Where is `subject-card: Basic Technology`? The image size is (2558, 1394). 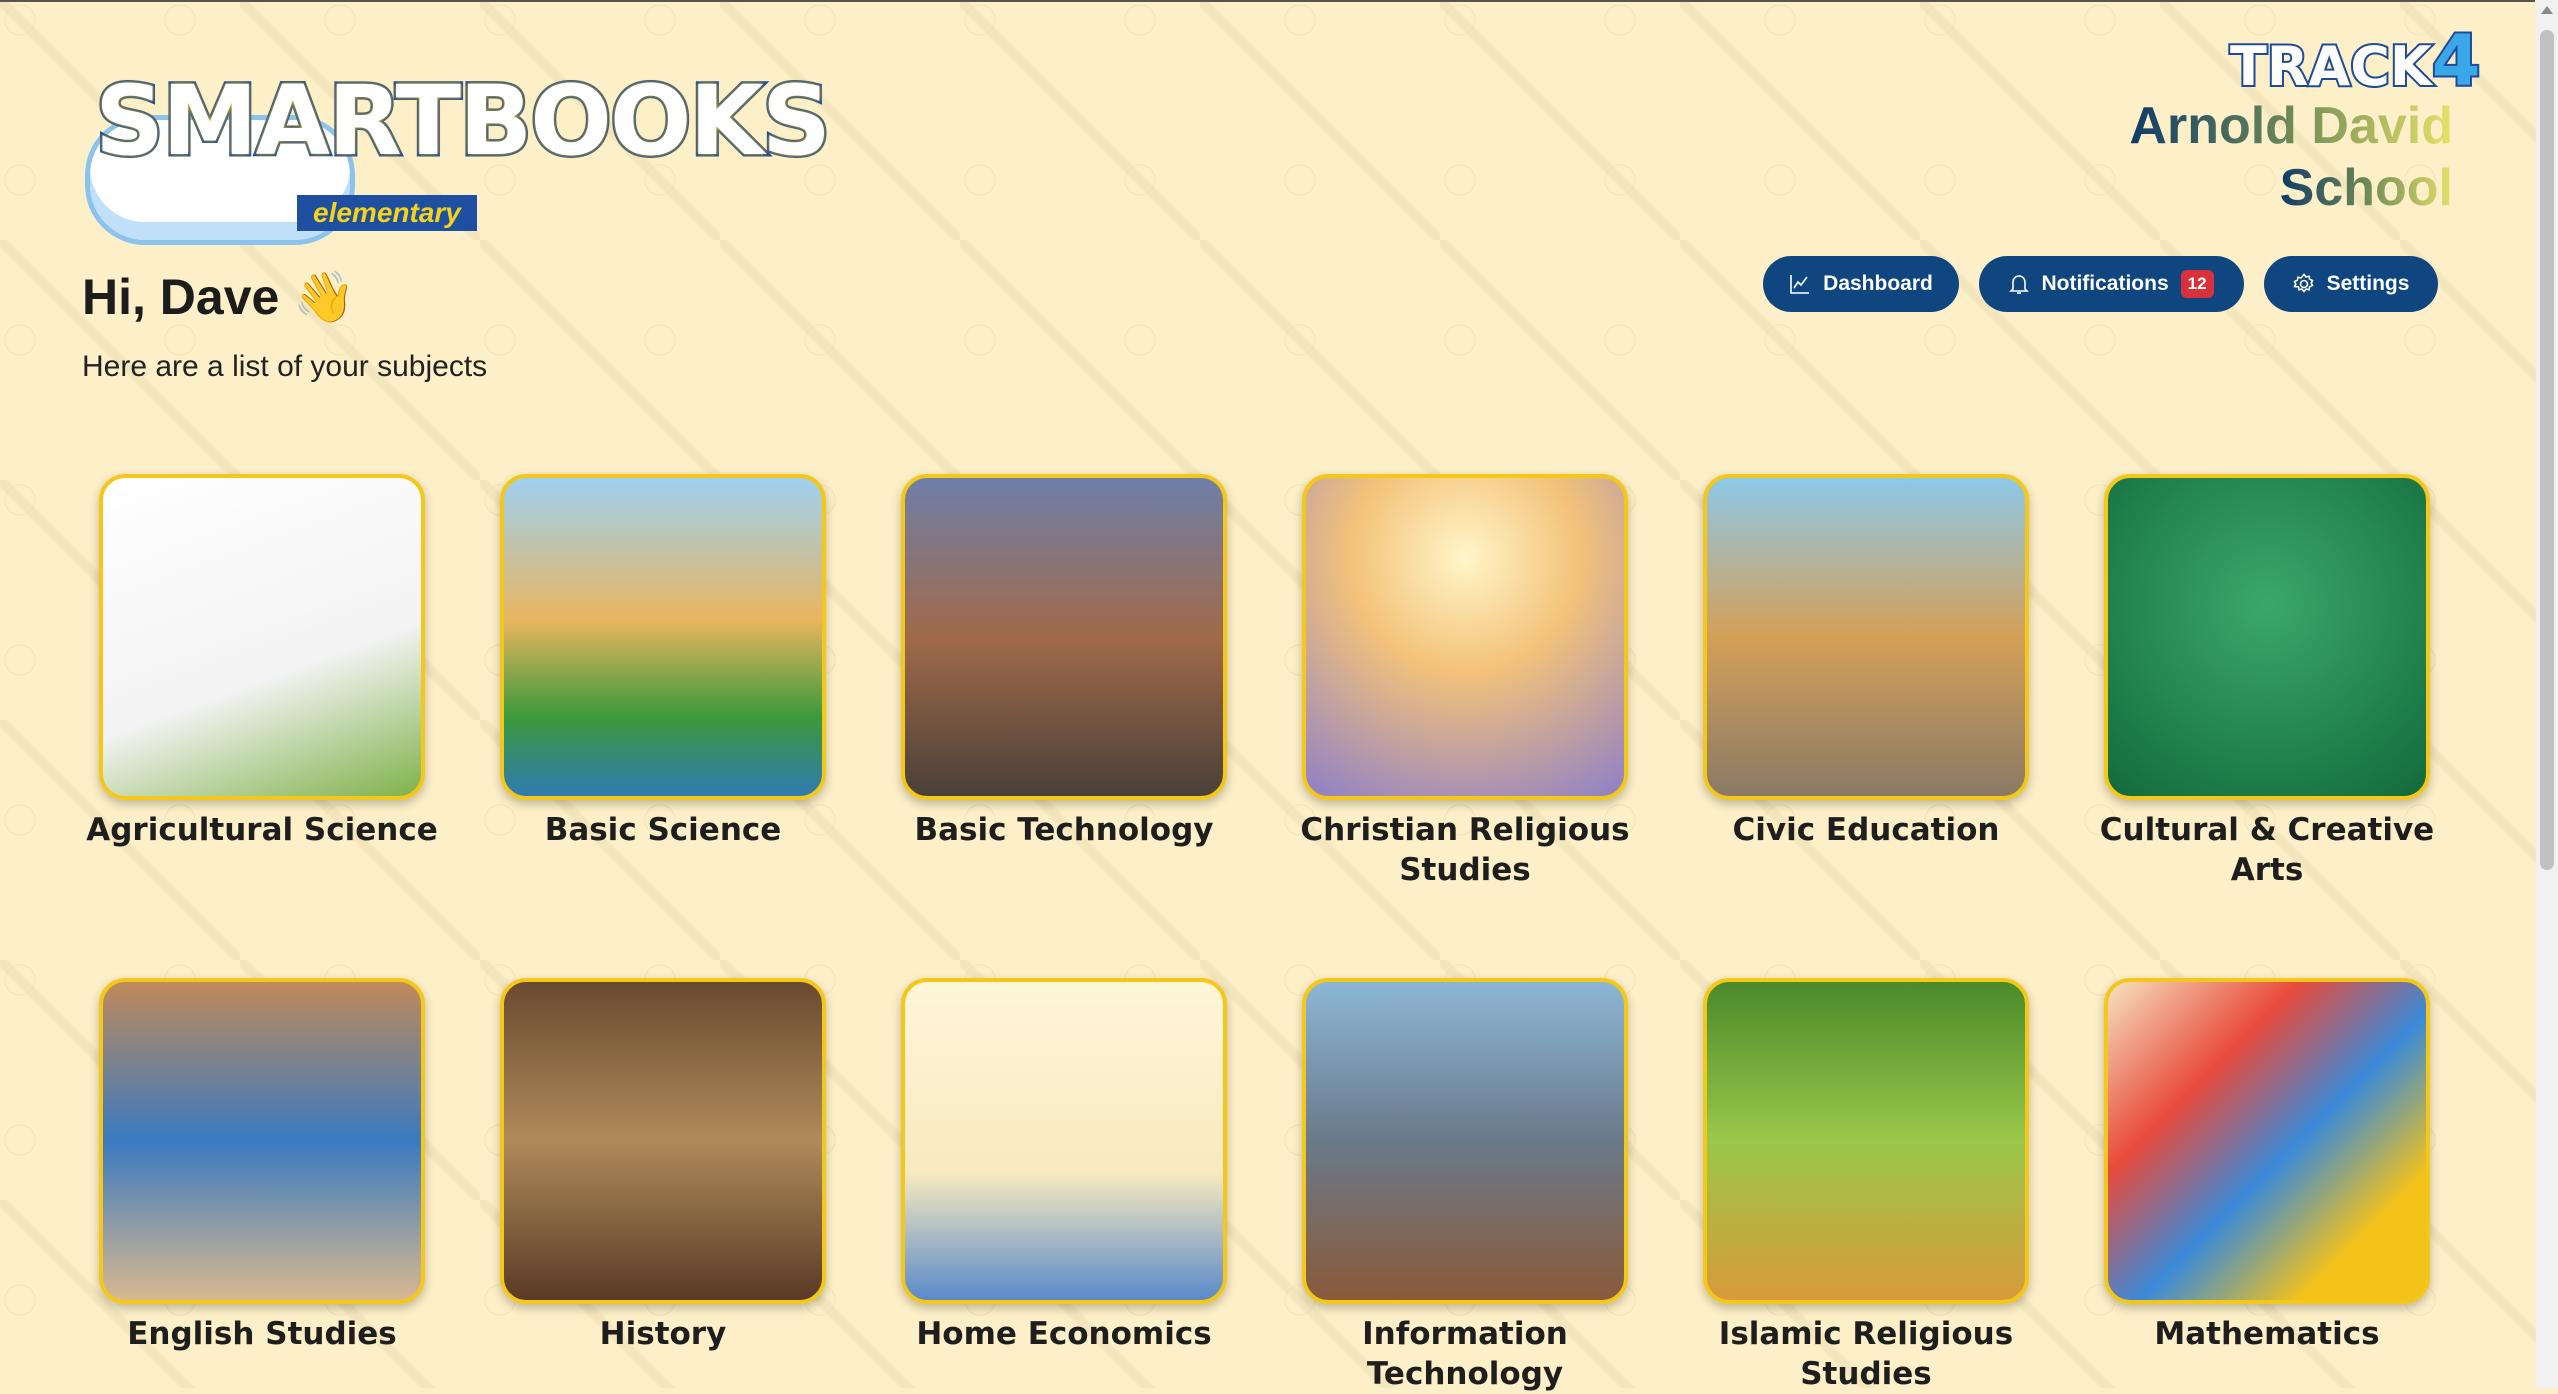
subject-card: Basic Technology is located at coordinates (1064, 662).